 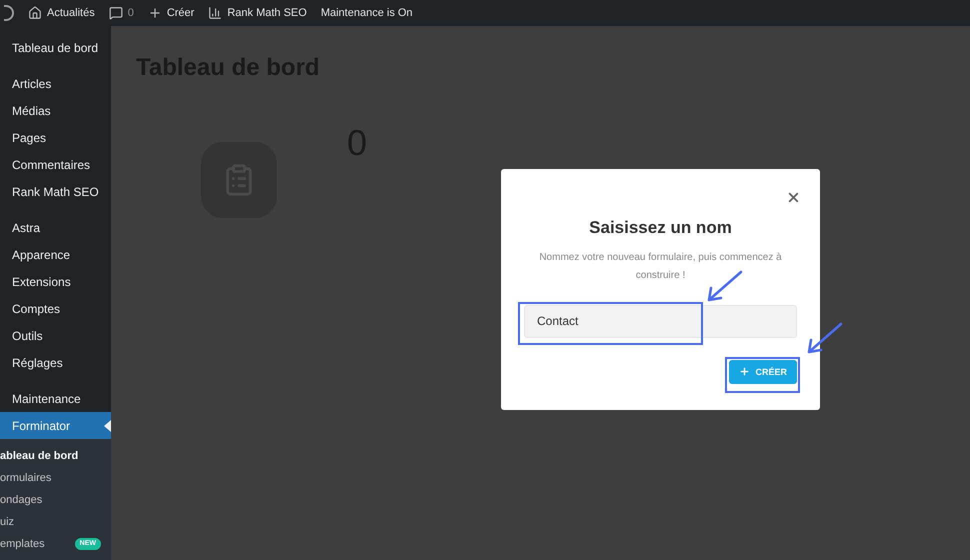 What do you see at coordinates (366, 13) in the screenshot?
I see `top-bar-link: Maintenance is On` at bounding box center [366, 13].